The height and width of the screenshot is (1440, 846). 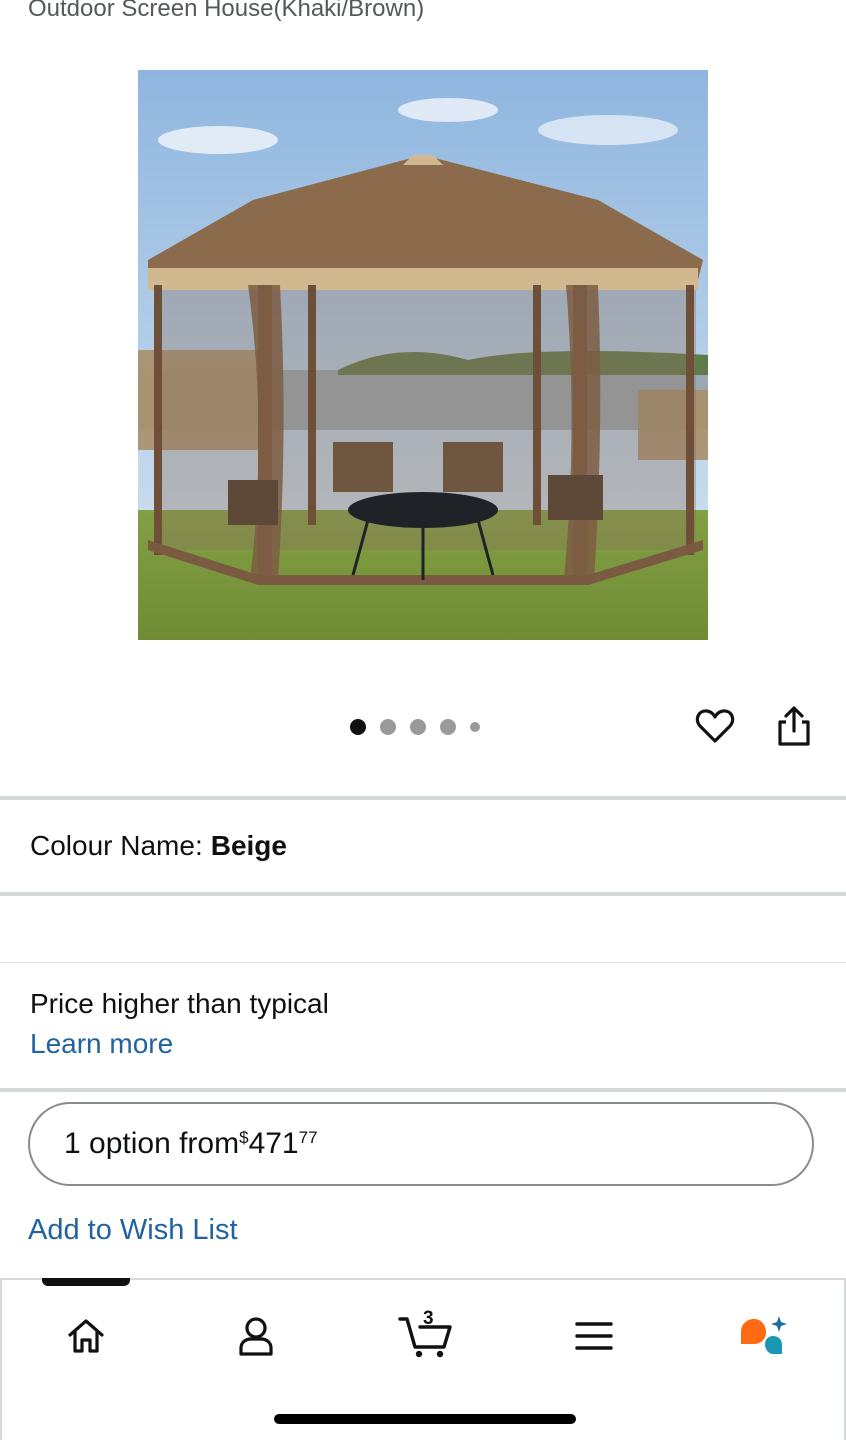 What do you see at coordinates (101, 1044) in the screenshot?
I see `learn-more-link: Learn more` at bounding box center [101, 1044].